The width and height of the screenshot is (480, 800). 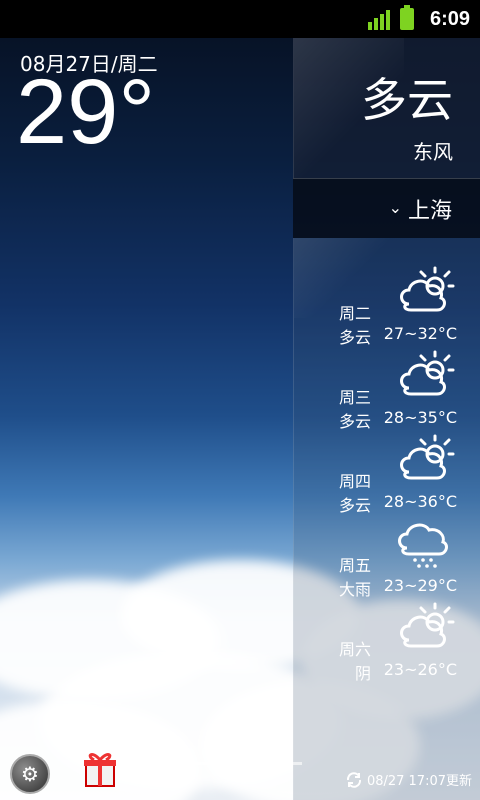 I want to click on forecast-weekday: 周三, so click(x=354, y=397).